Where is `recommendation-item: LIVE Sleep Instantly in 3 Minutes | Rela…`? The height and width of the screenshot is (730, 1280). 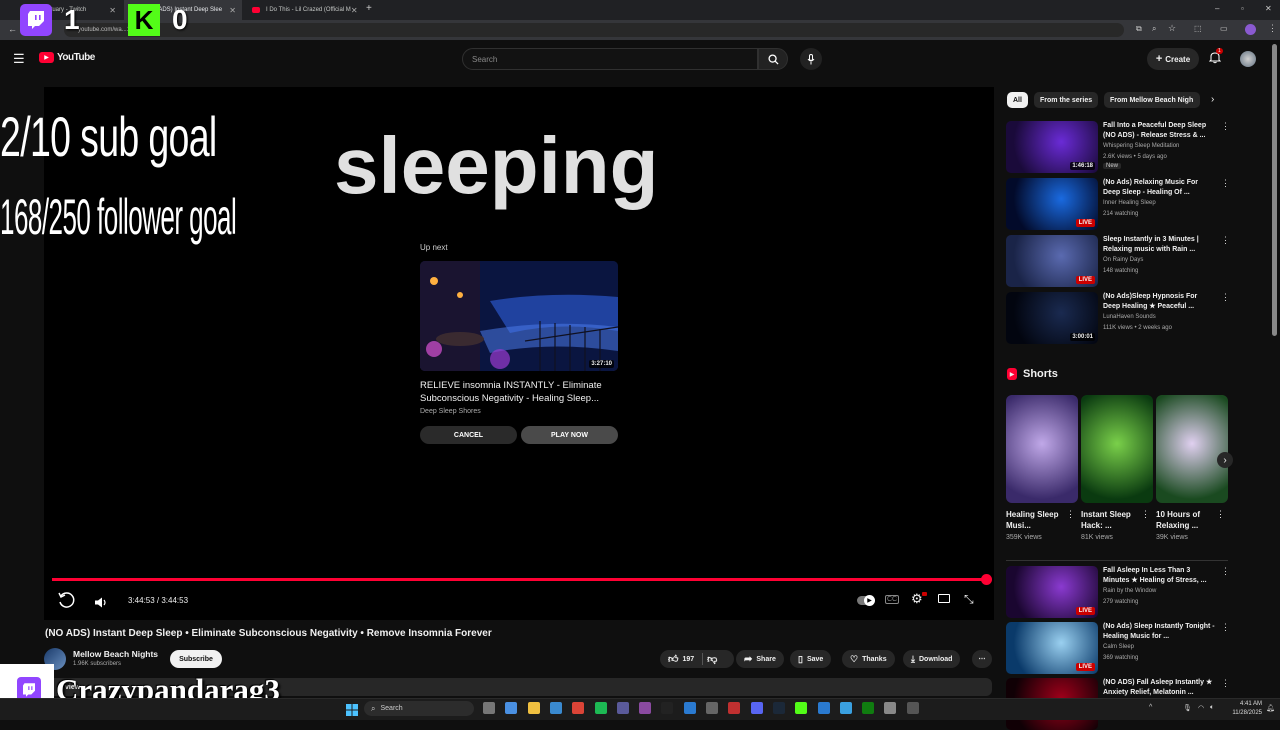
recommendation-item: LIVE Sleep Instantly in 3 Minutes | Rela… is located at coordinates (1118, 261).